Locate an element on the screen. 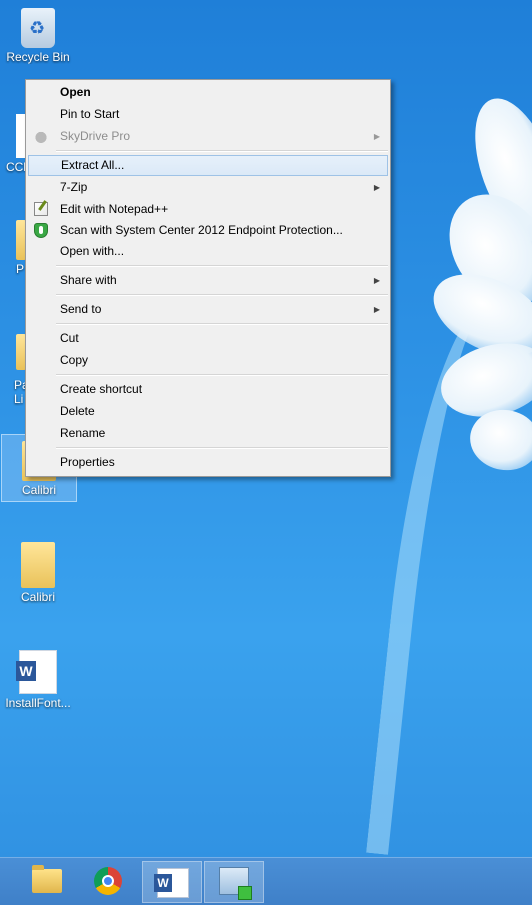 This screenshot has width=532, height=905. menu-item-pin-to-start: Pin to Start is located at coordinates (208, 114).